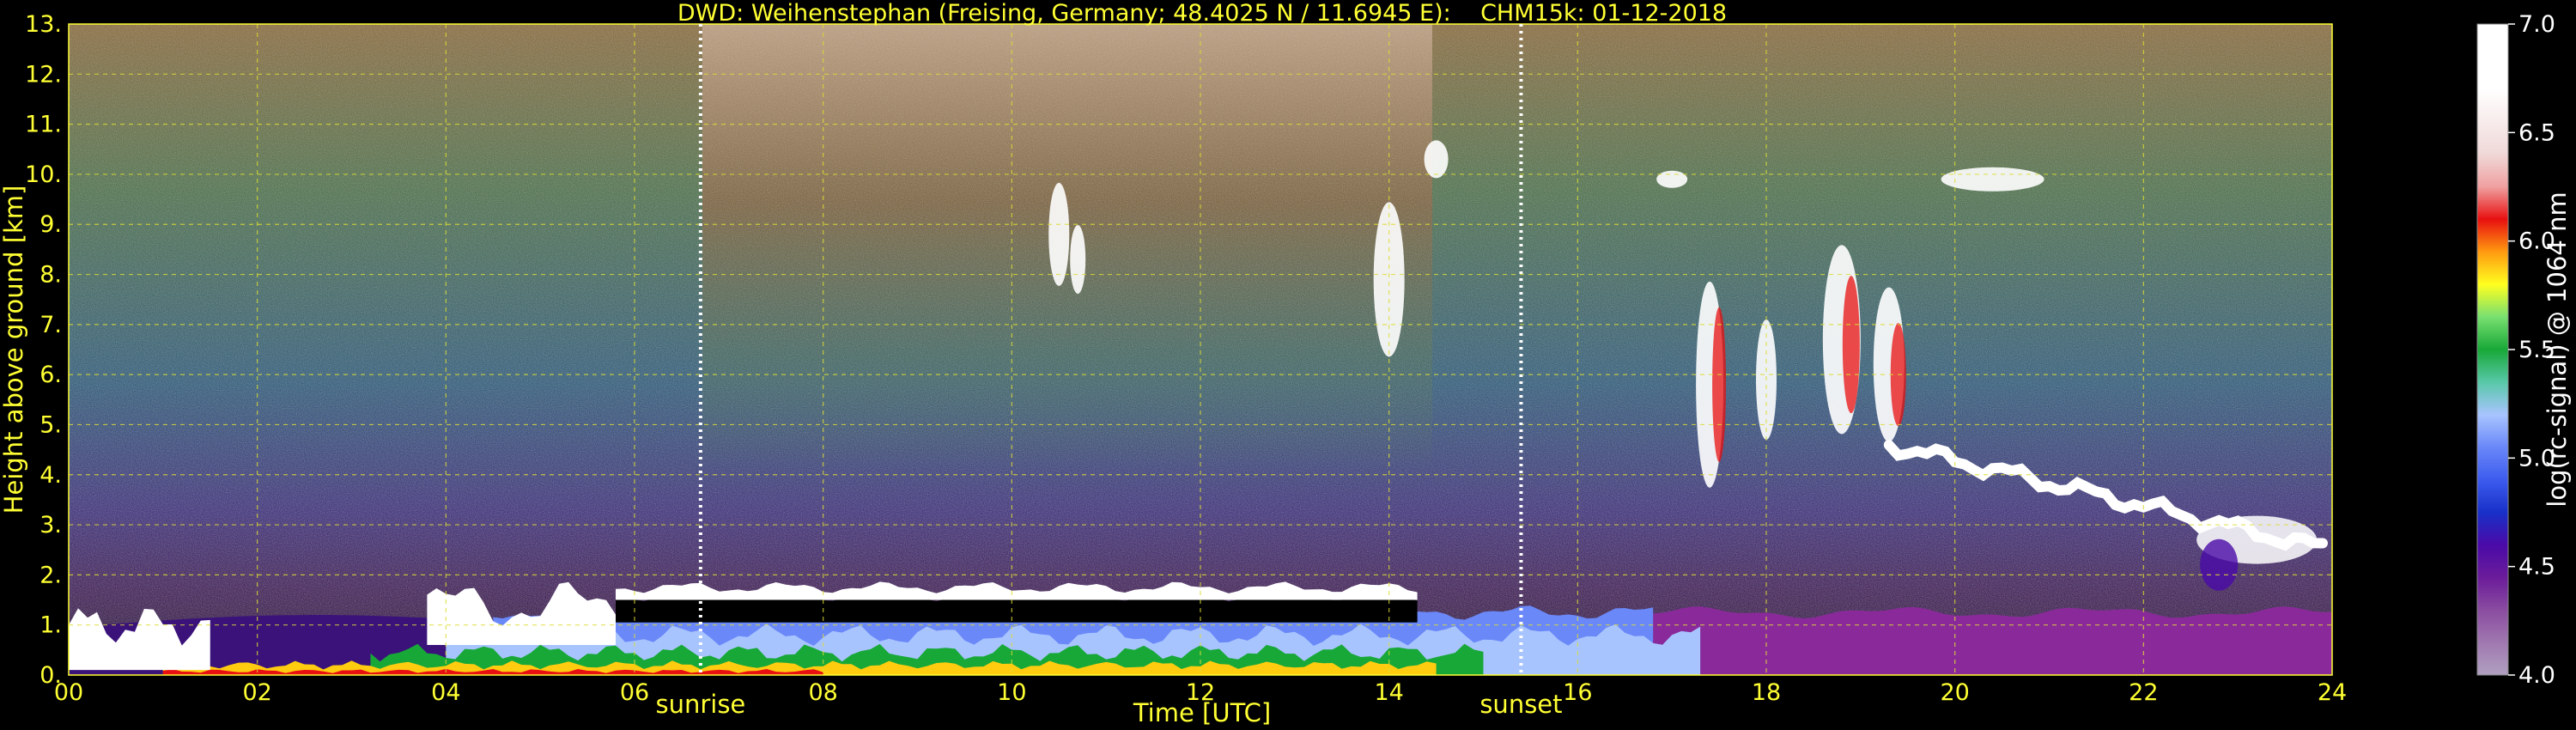 The height and width of the screenshot is (730, 2576). What do you see at coordinates (50, 675) in the screenshot?
I see `y-tick-label: 0.` at bounding box center [50, 675].